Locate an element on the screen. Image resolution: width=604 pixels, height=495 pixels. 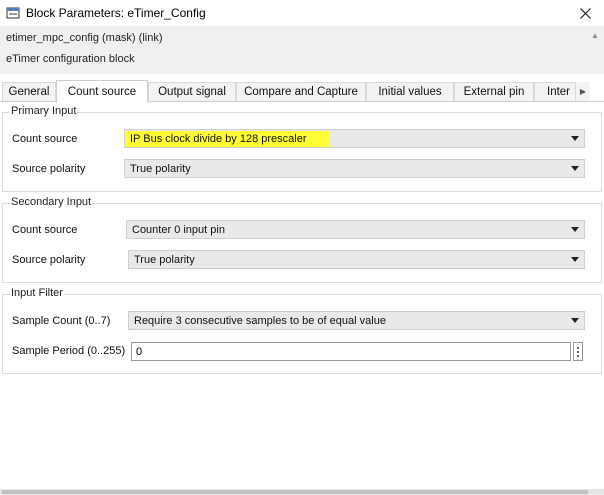
sample-count-label: Sample Count (0..7) is located at coordinates (61, 321).